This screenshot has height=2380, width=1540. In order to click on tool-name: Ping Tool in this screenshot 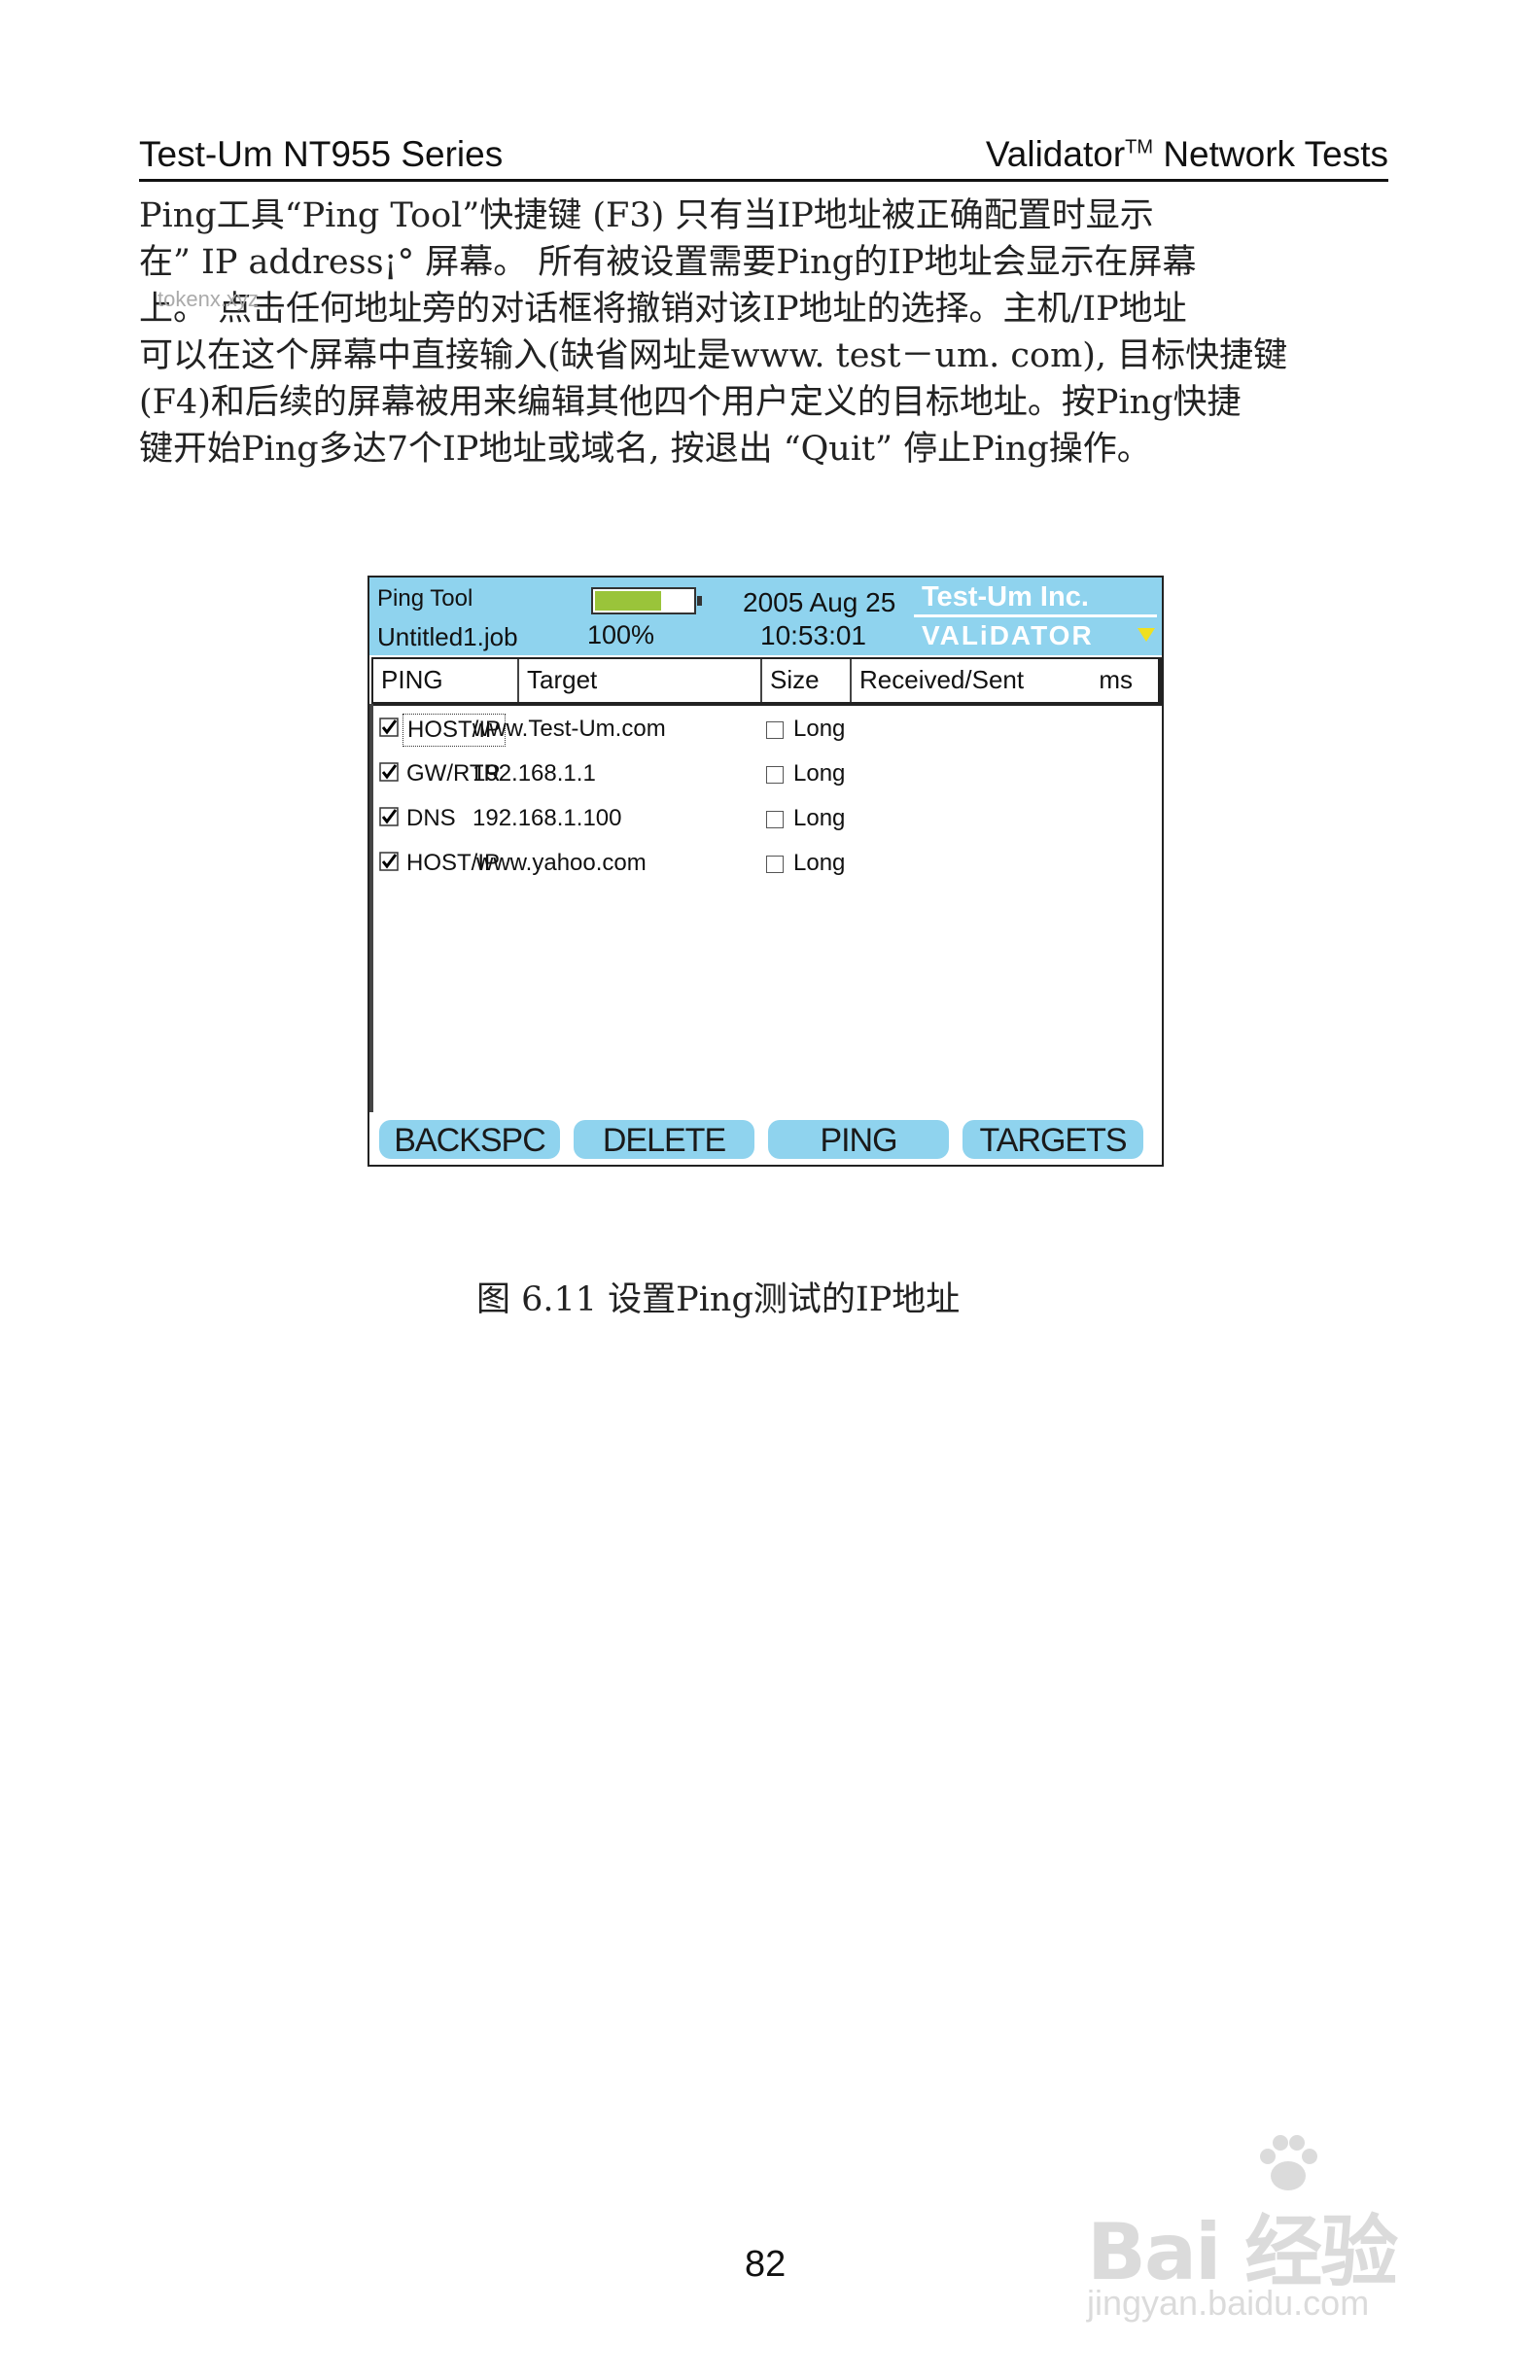, I will do `click(425, 598)`.